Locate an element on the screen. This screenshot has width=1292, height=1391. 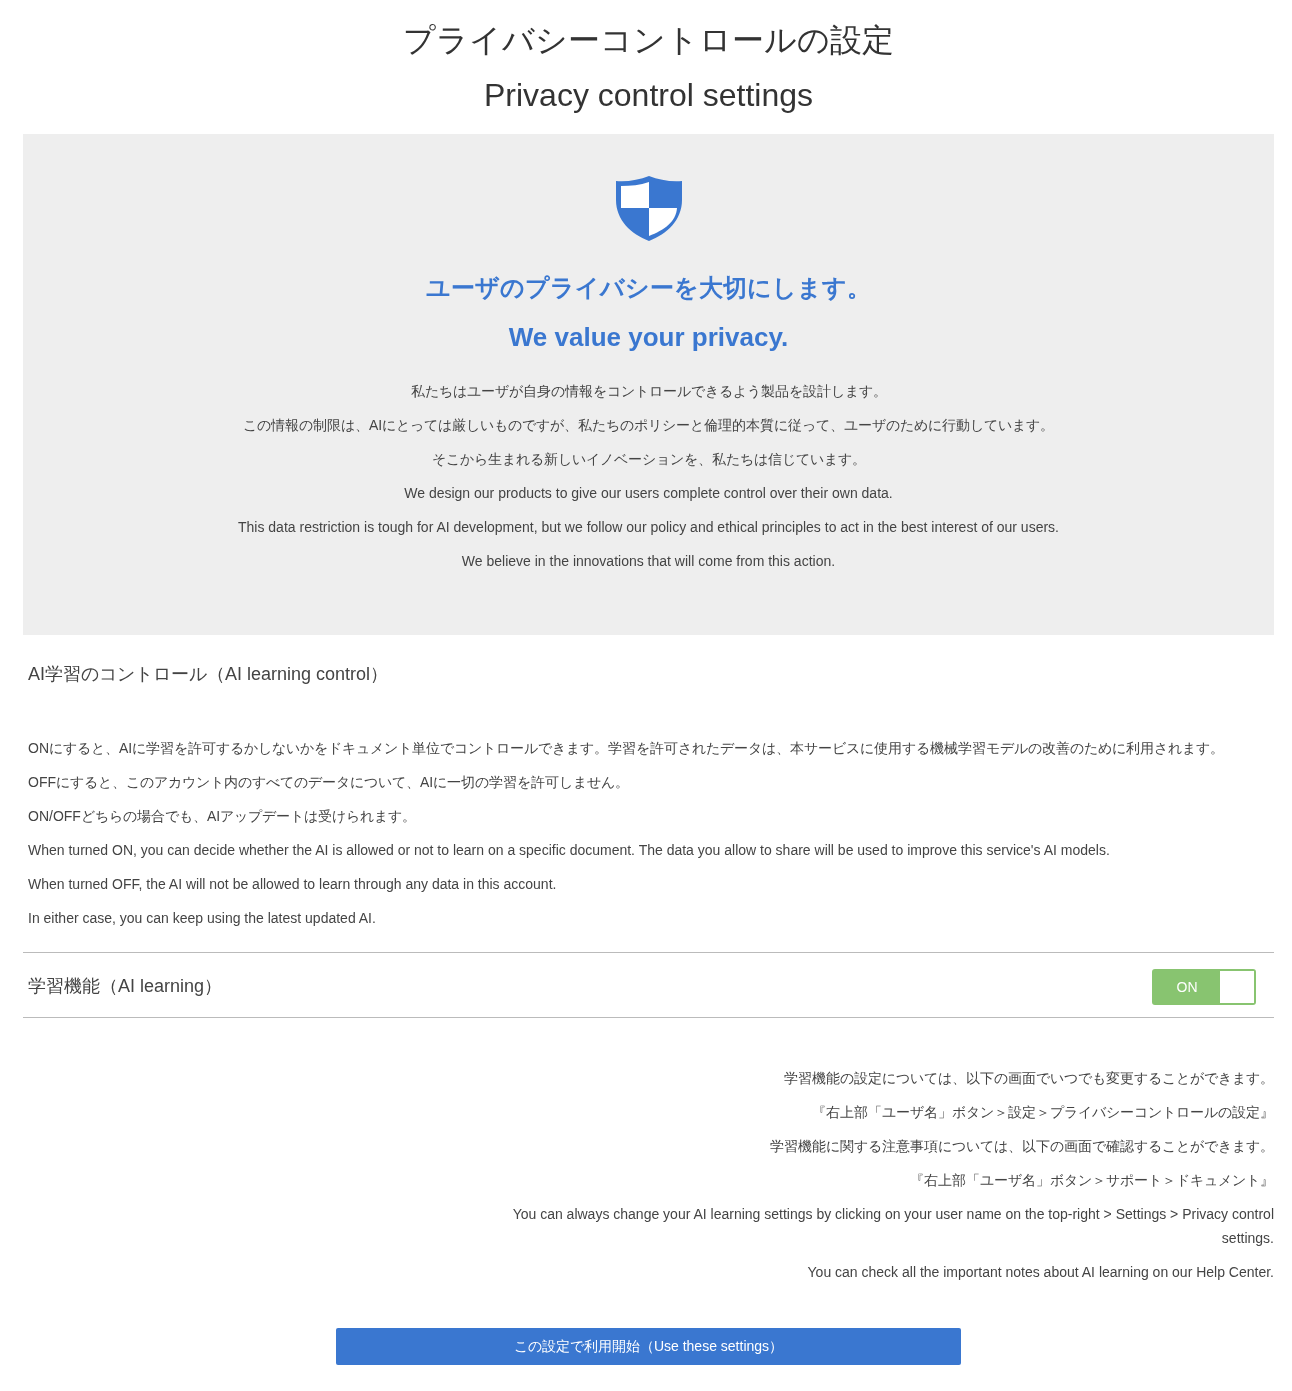
shield-icon is located at coordinates (648, 207).